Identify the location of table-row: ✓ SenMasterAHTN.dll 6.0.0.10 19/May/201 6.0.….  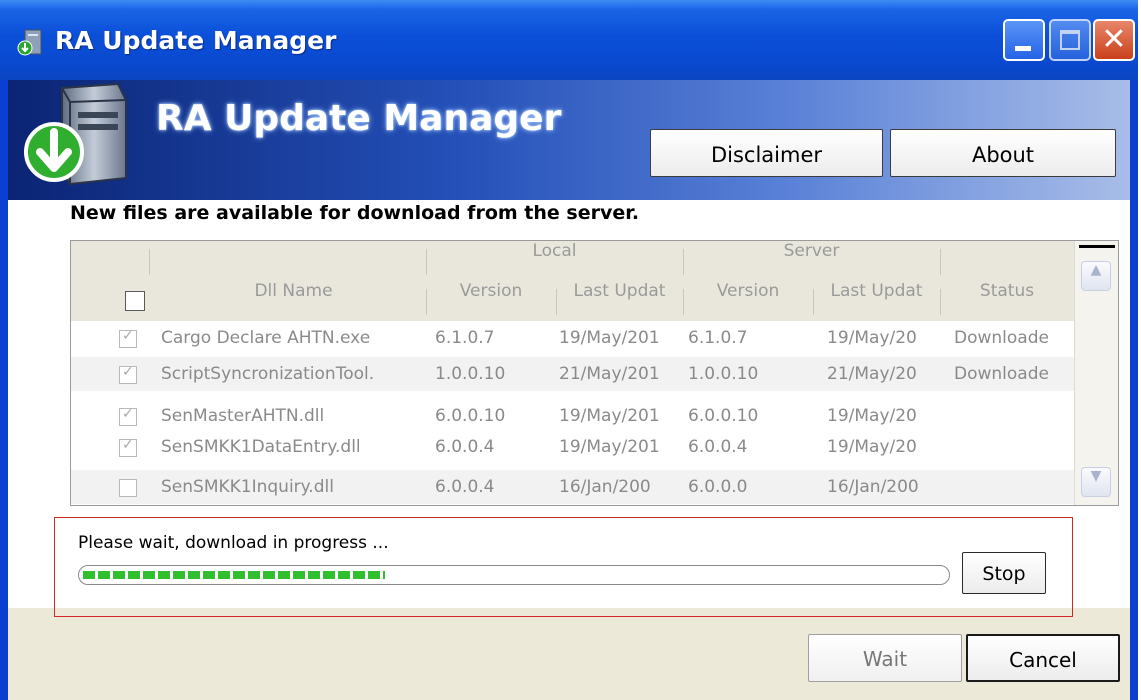
(572, 416).